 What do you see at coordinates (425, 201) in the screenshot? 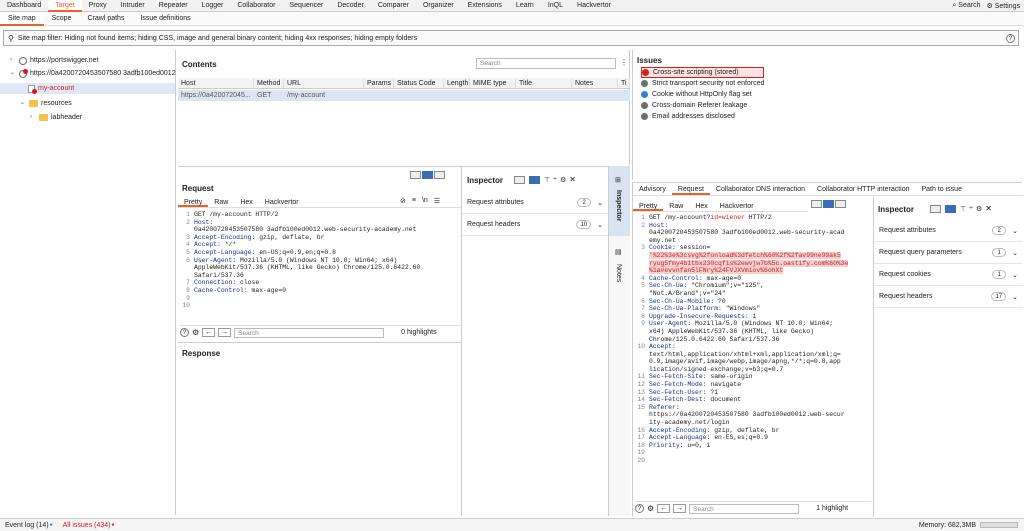
I see `newline-icon: \n` at bounding box center [425, 201].